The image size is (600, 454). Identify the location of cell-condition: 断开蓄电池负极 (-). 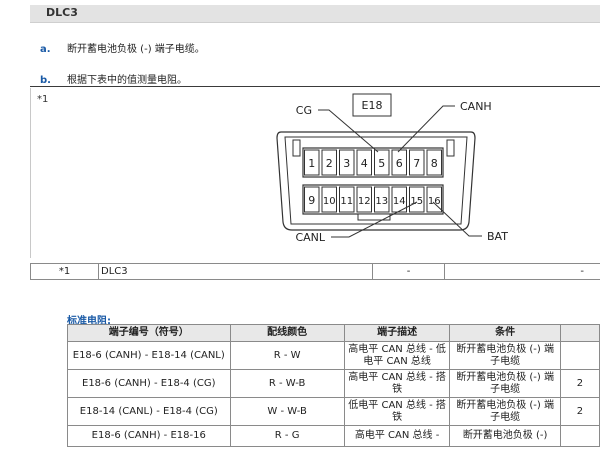
(505, 436).